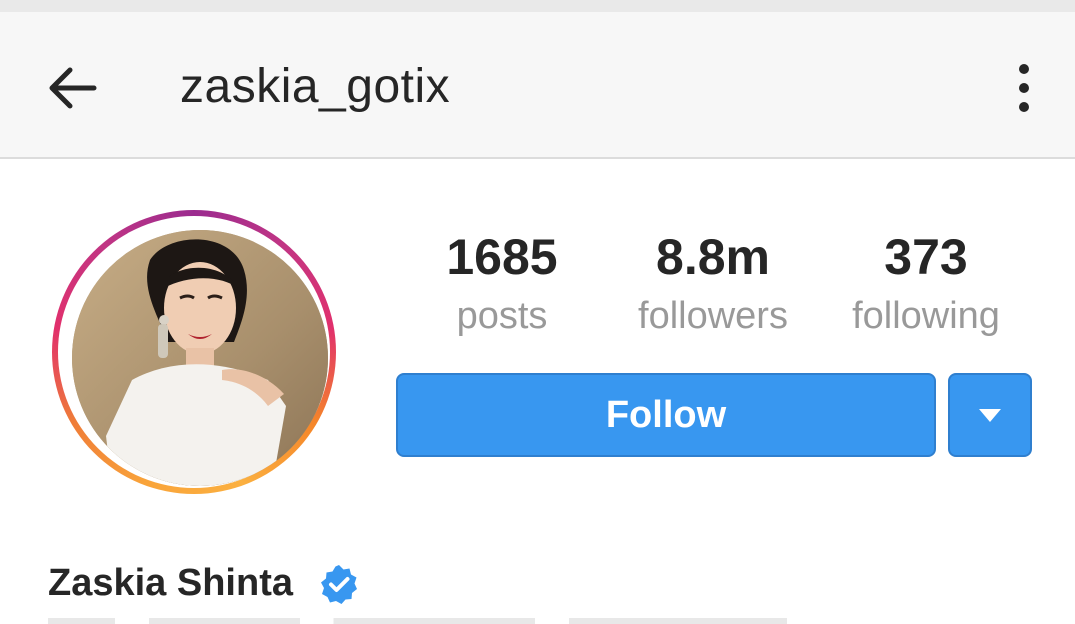 This screenshot has width=1075, height=624. I want to click on story-ring, so click(194, 352).